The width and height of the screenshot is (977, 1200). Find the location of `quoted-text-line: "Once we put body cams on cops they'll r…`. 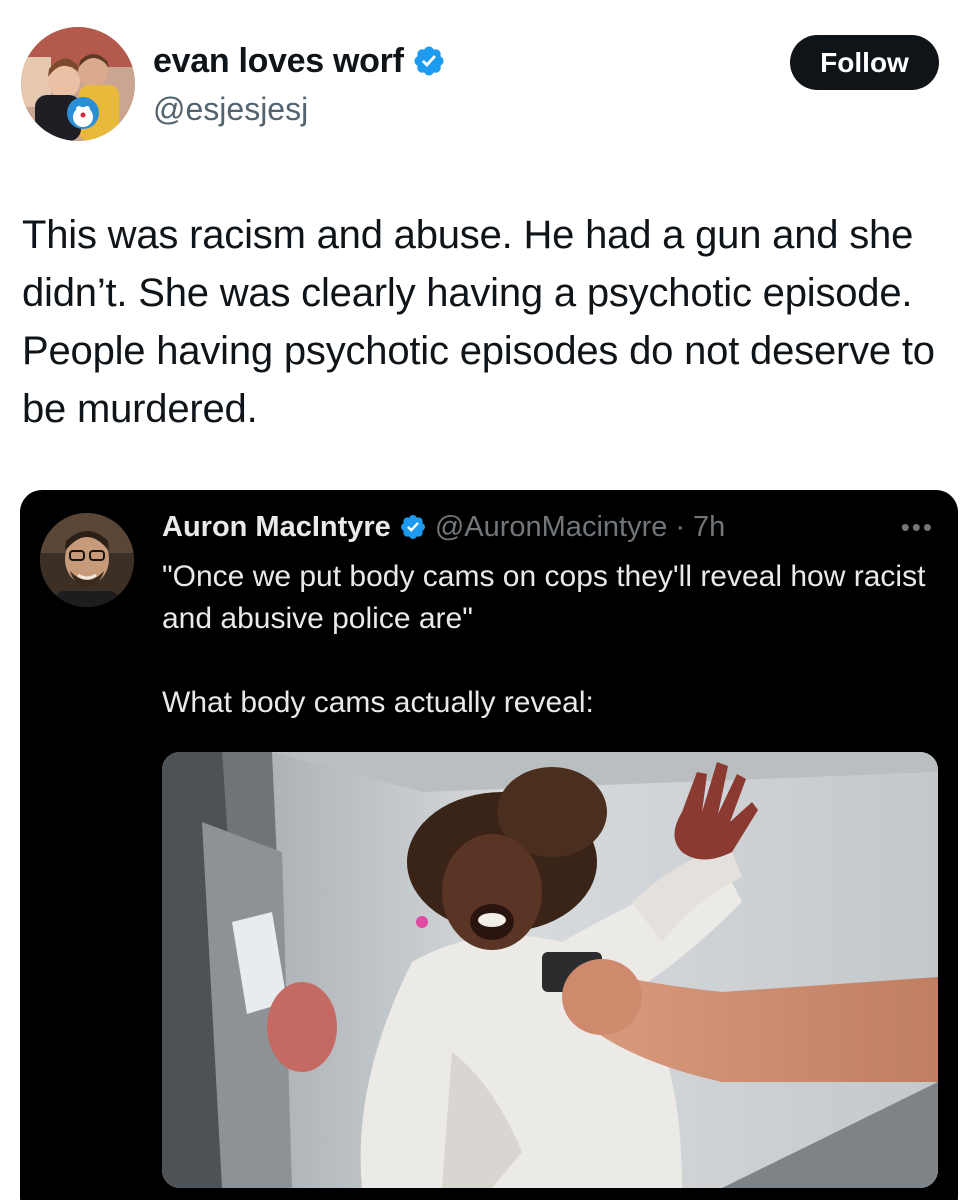

quoted-text-line: "Once we put body cams on cops they'll r… is located at coordinates (544, 597).